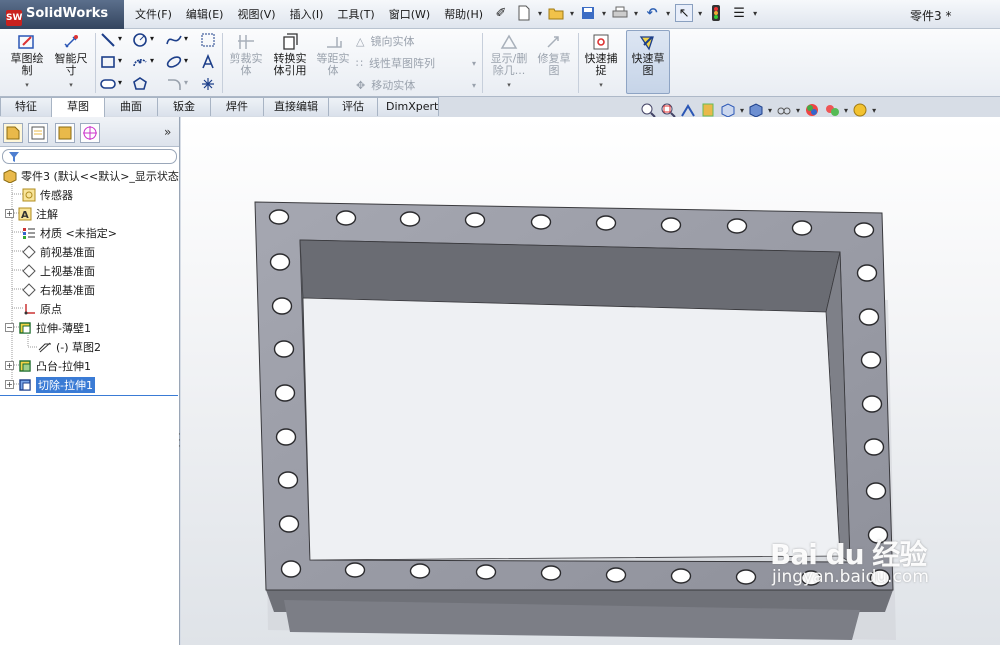  I want to click on repair-sketch-button: 修复草 图, so click(554, 54).